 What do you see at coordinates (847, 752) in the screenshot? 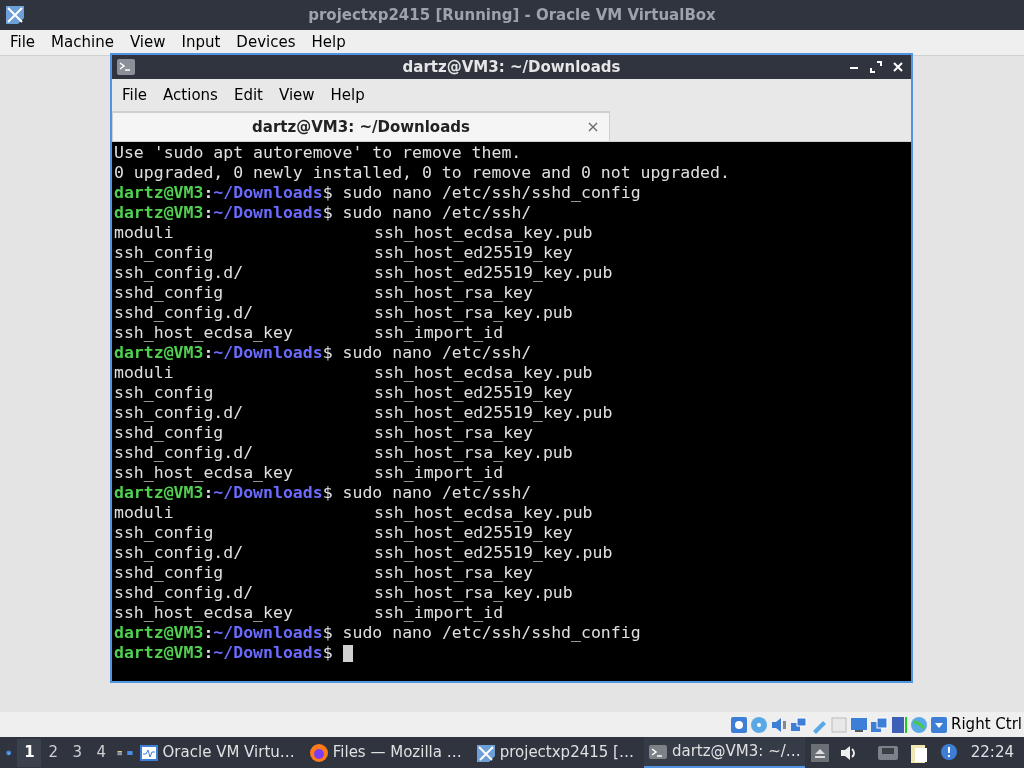
I see `speaker-icon` at bounding box center [847, 752].